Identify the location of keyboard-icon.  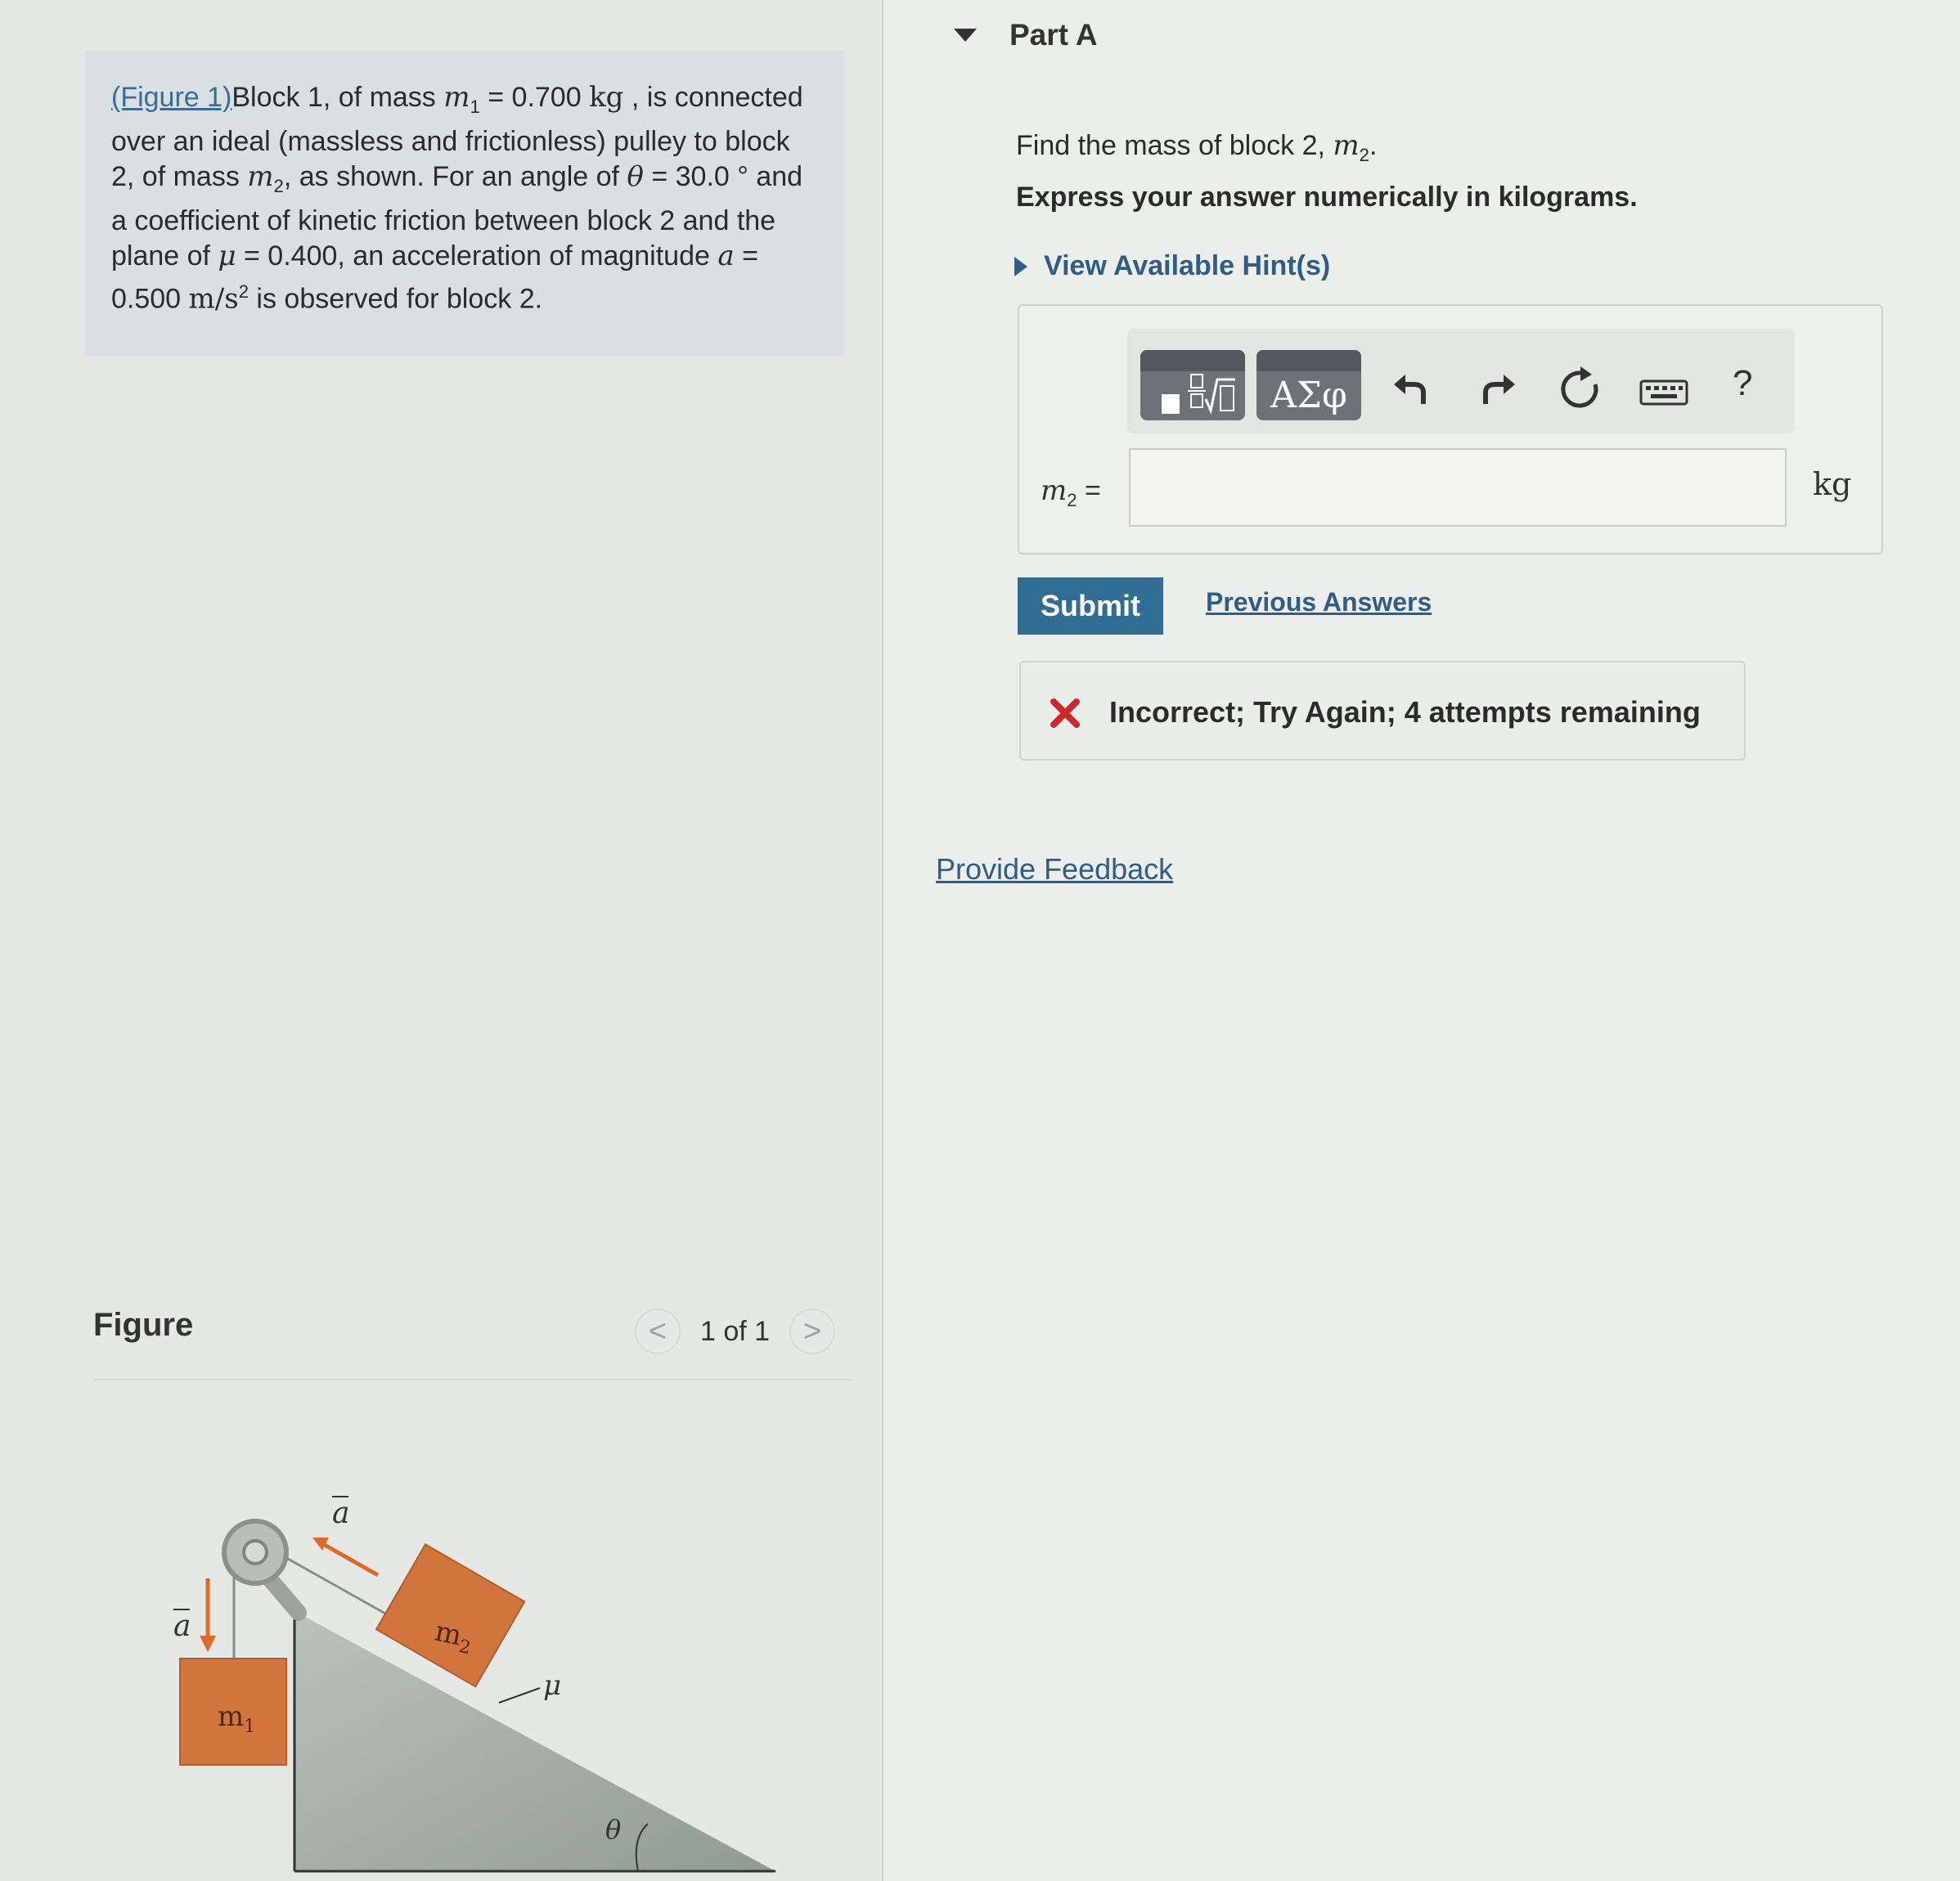
(1664, 390).